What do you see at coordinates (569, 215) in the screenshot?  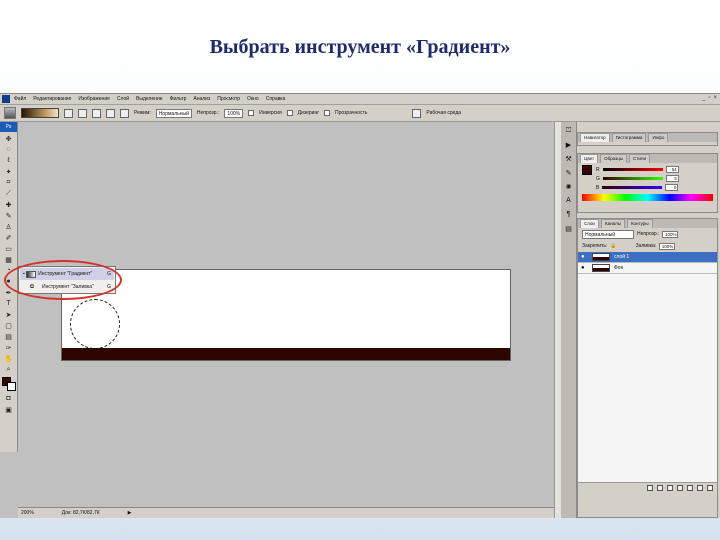 I see `paragraph-icon: ¶` at bounding box center [569, 215].